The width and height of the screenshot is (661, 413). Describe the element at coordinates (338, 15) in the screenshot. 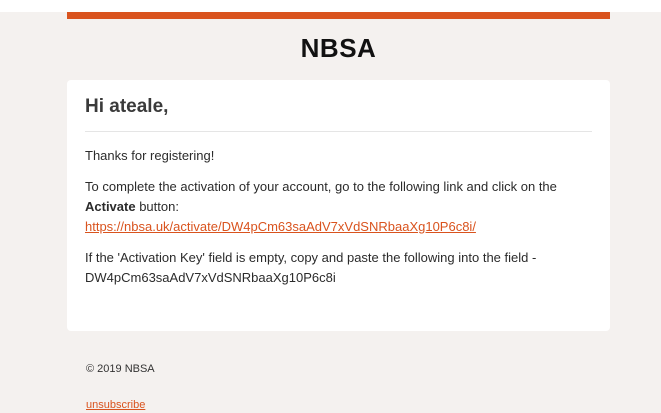

I see `accent-bar` at that location.